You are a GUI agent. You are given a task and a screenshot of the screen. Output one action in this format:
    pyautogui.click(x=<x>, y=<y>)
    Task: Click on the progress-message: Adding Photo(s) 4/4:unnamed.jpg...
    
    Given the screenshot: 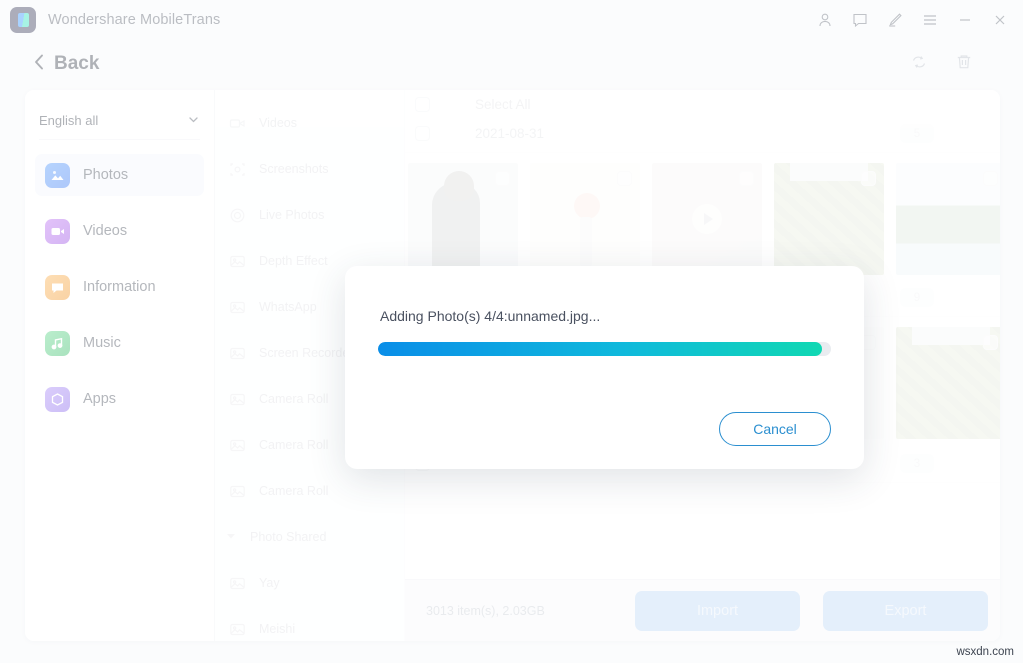 What is the action you would take?
    pyautogui.click(x=490, y=316)
    